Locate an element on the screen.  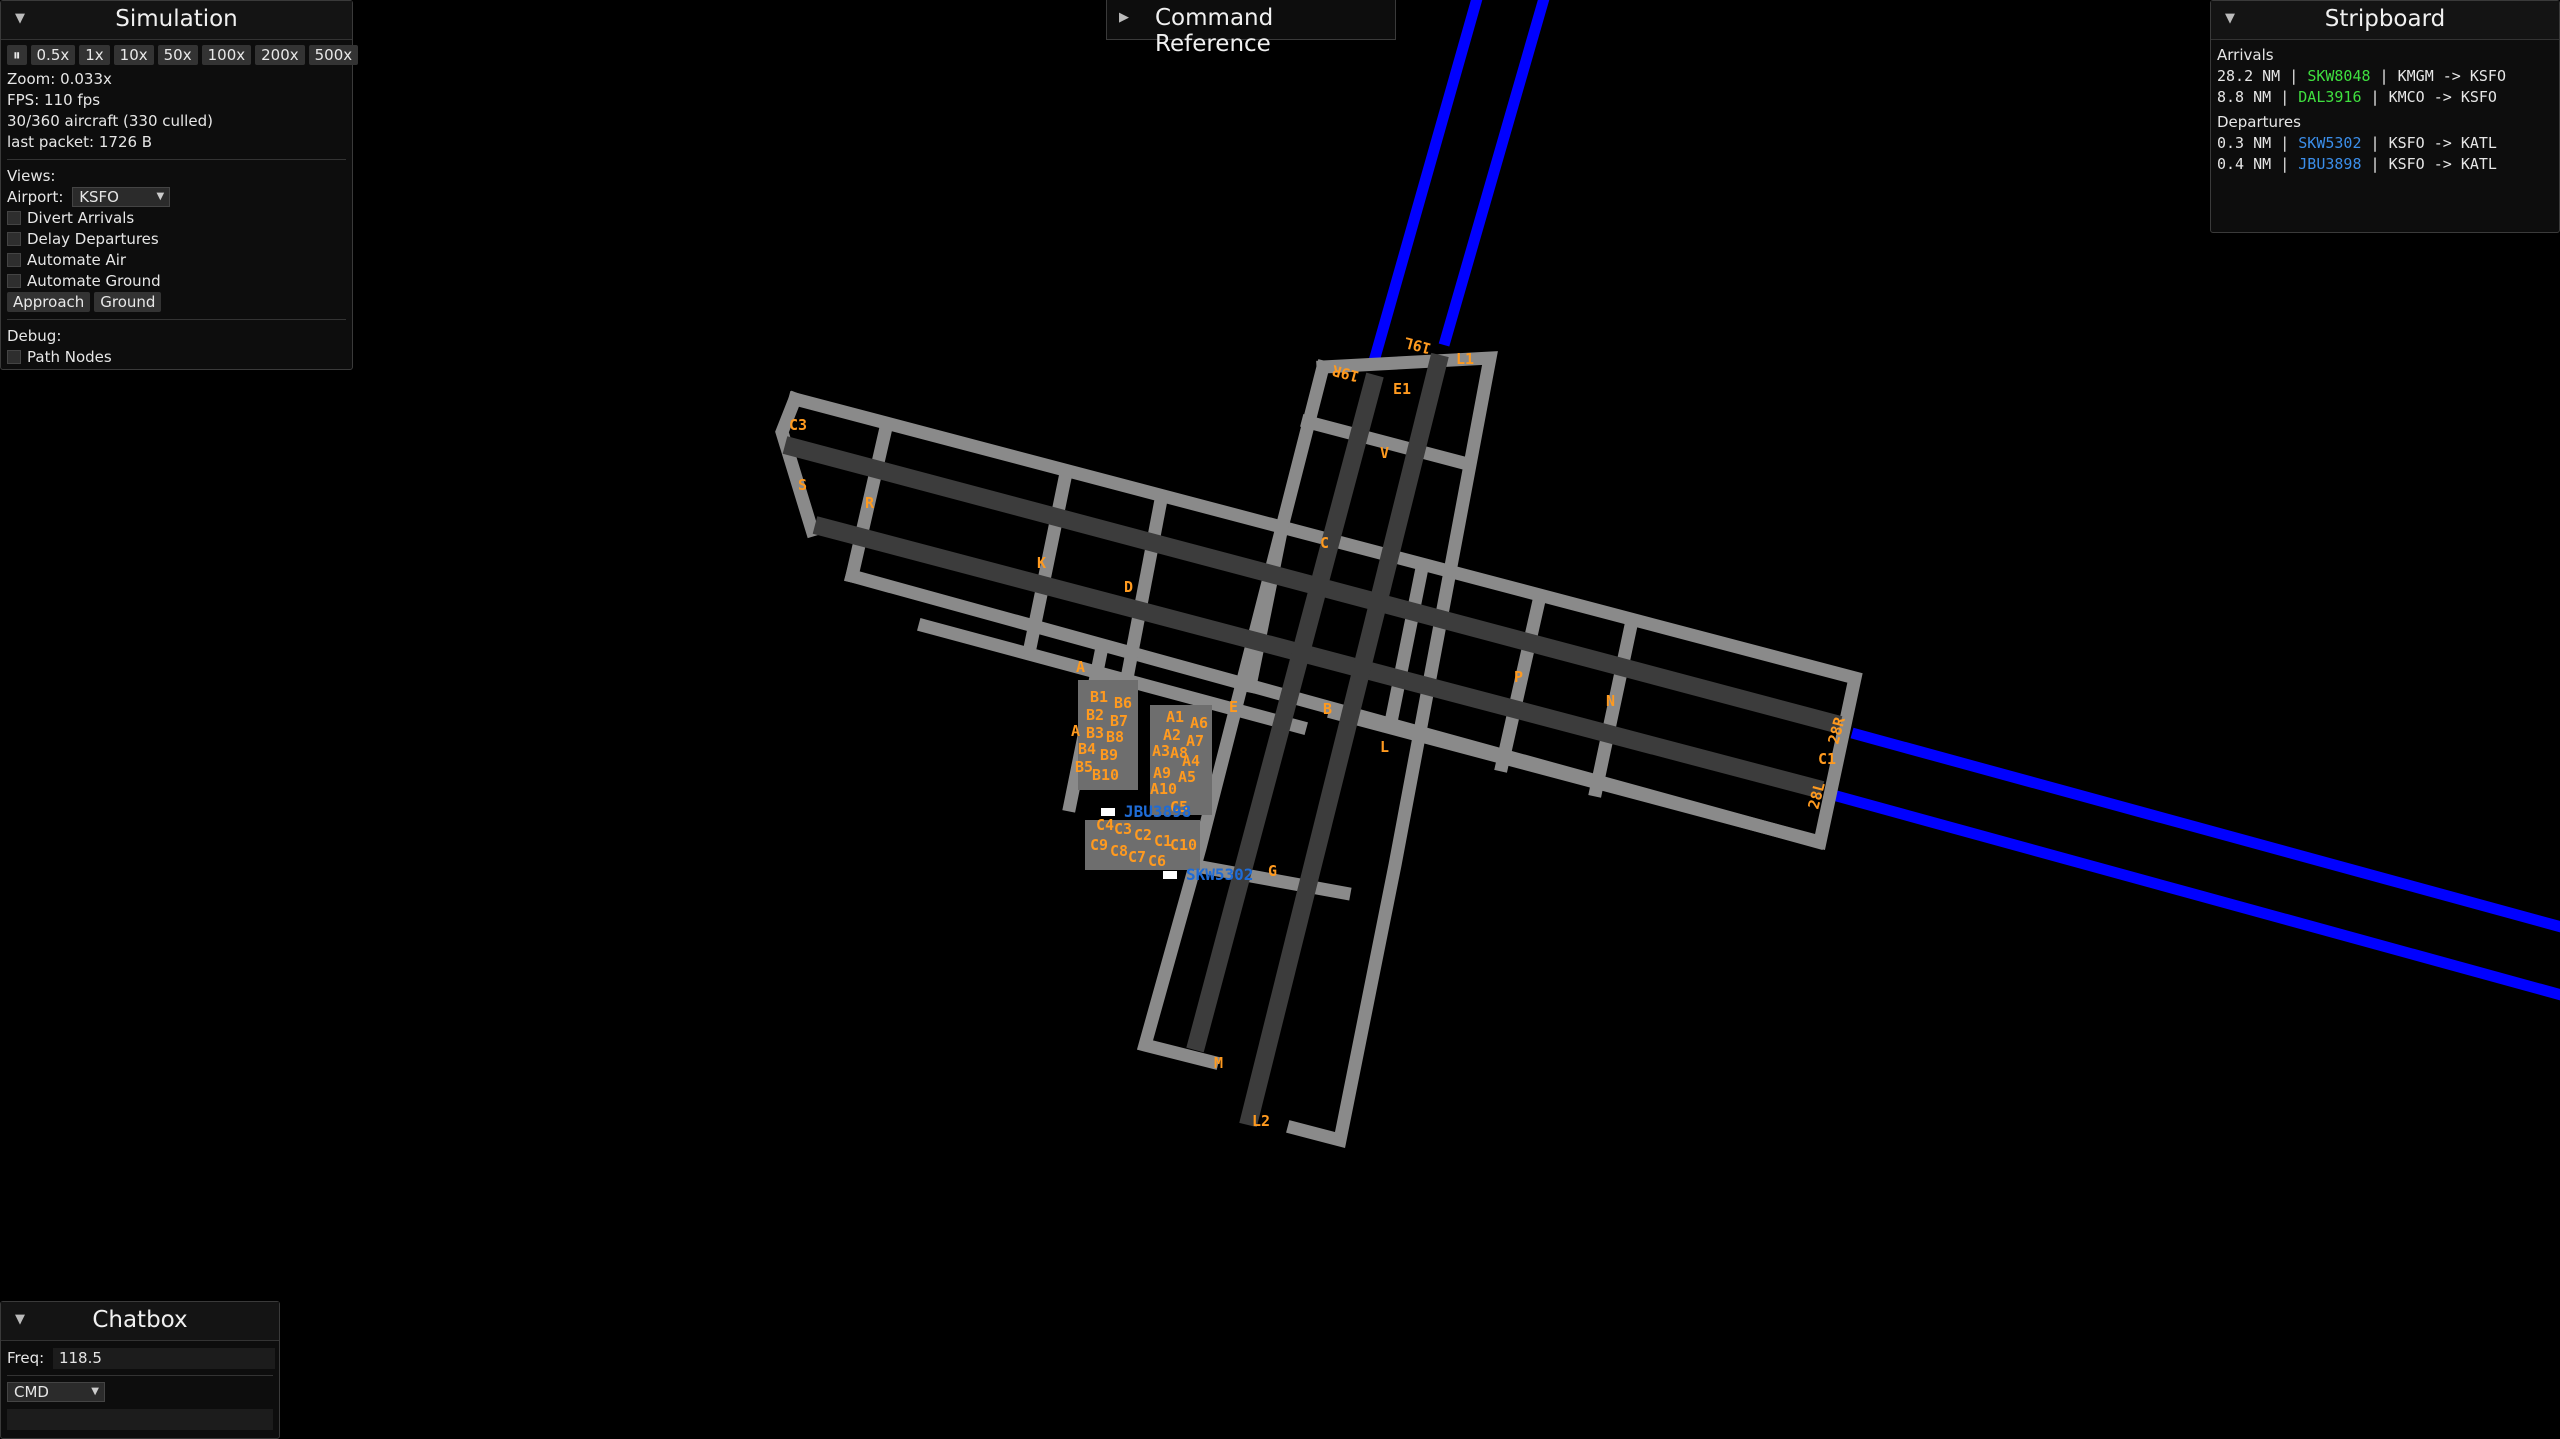
chatbox-header: ▼ Chatbox is located at coordinates (140, 1321).